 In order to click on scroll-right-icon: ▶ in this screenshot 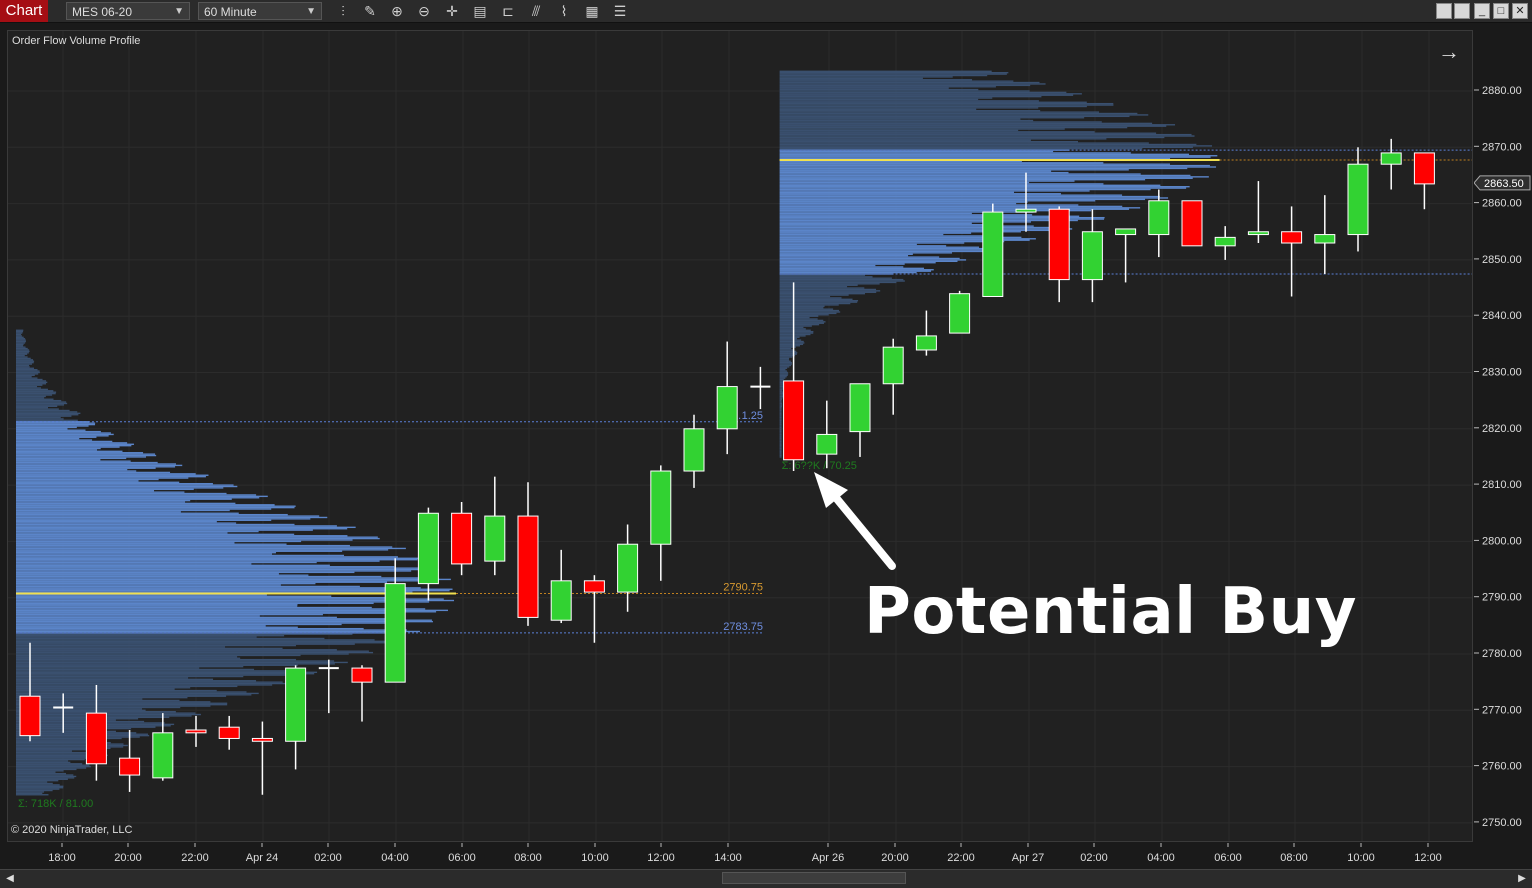, I will do `click(1522, 878)`.